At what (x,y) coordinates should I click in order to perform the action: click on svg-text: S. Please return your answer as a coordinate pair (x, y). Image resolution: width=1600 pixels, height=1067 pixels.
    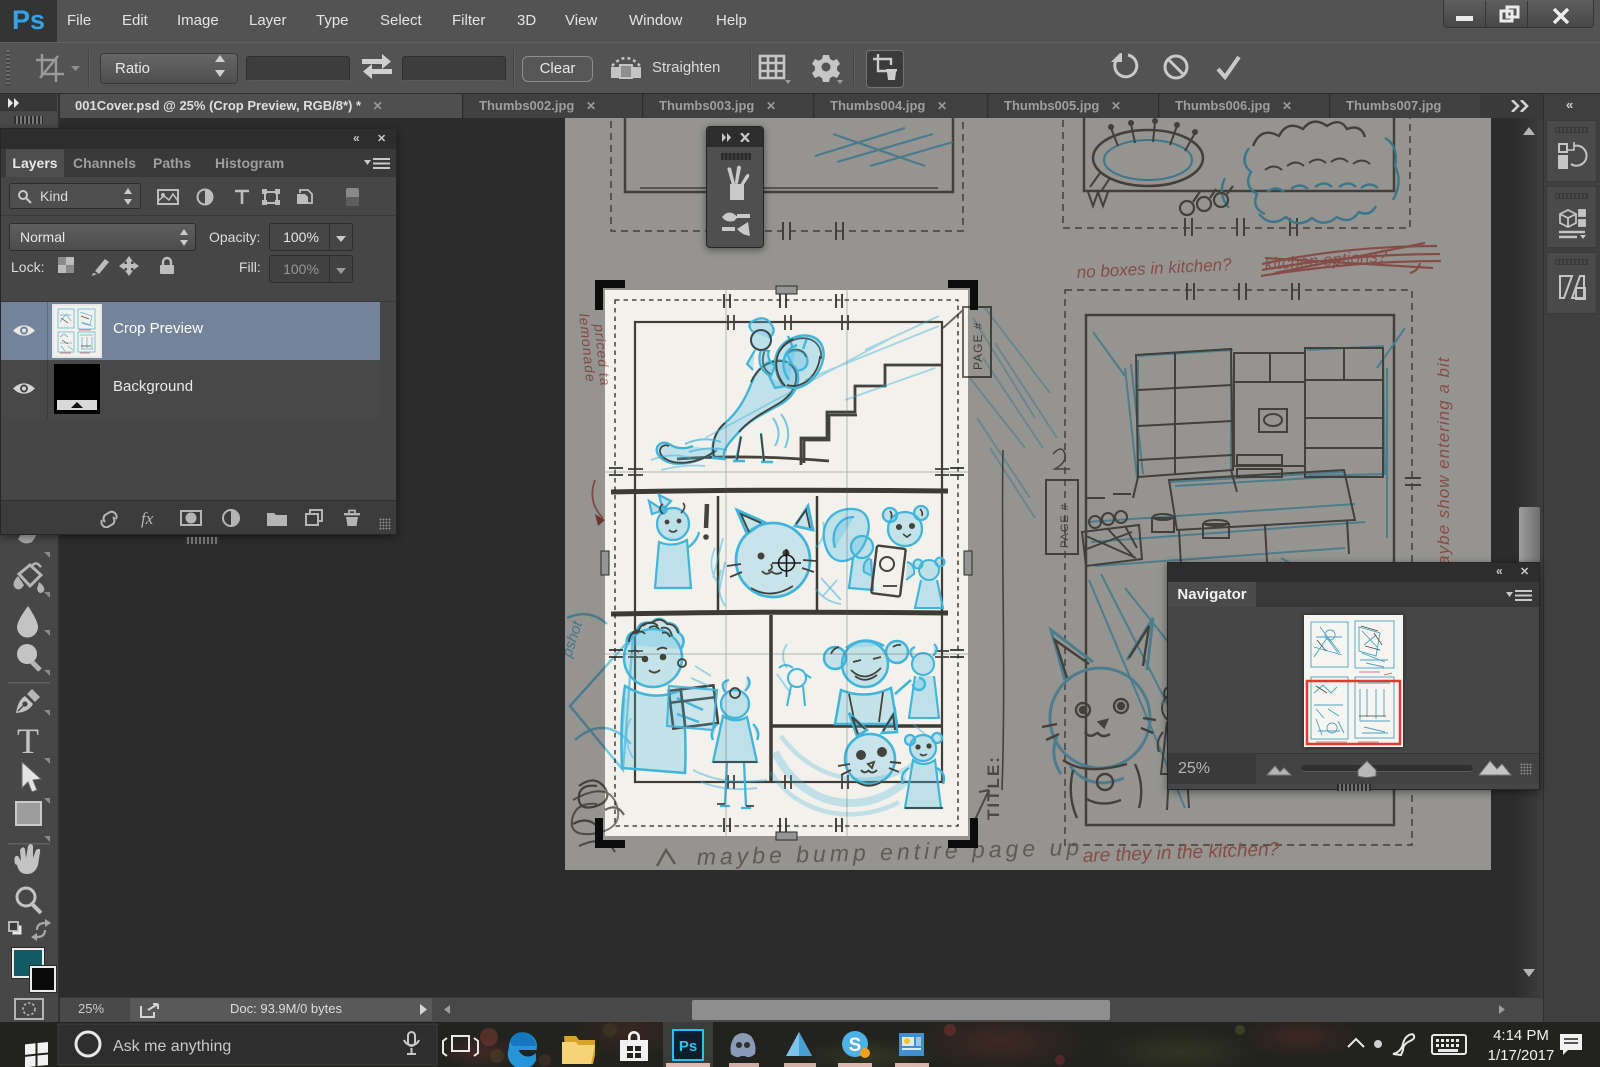
    Looking at the image, I should click on (855, 1045).